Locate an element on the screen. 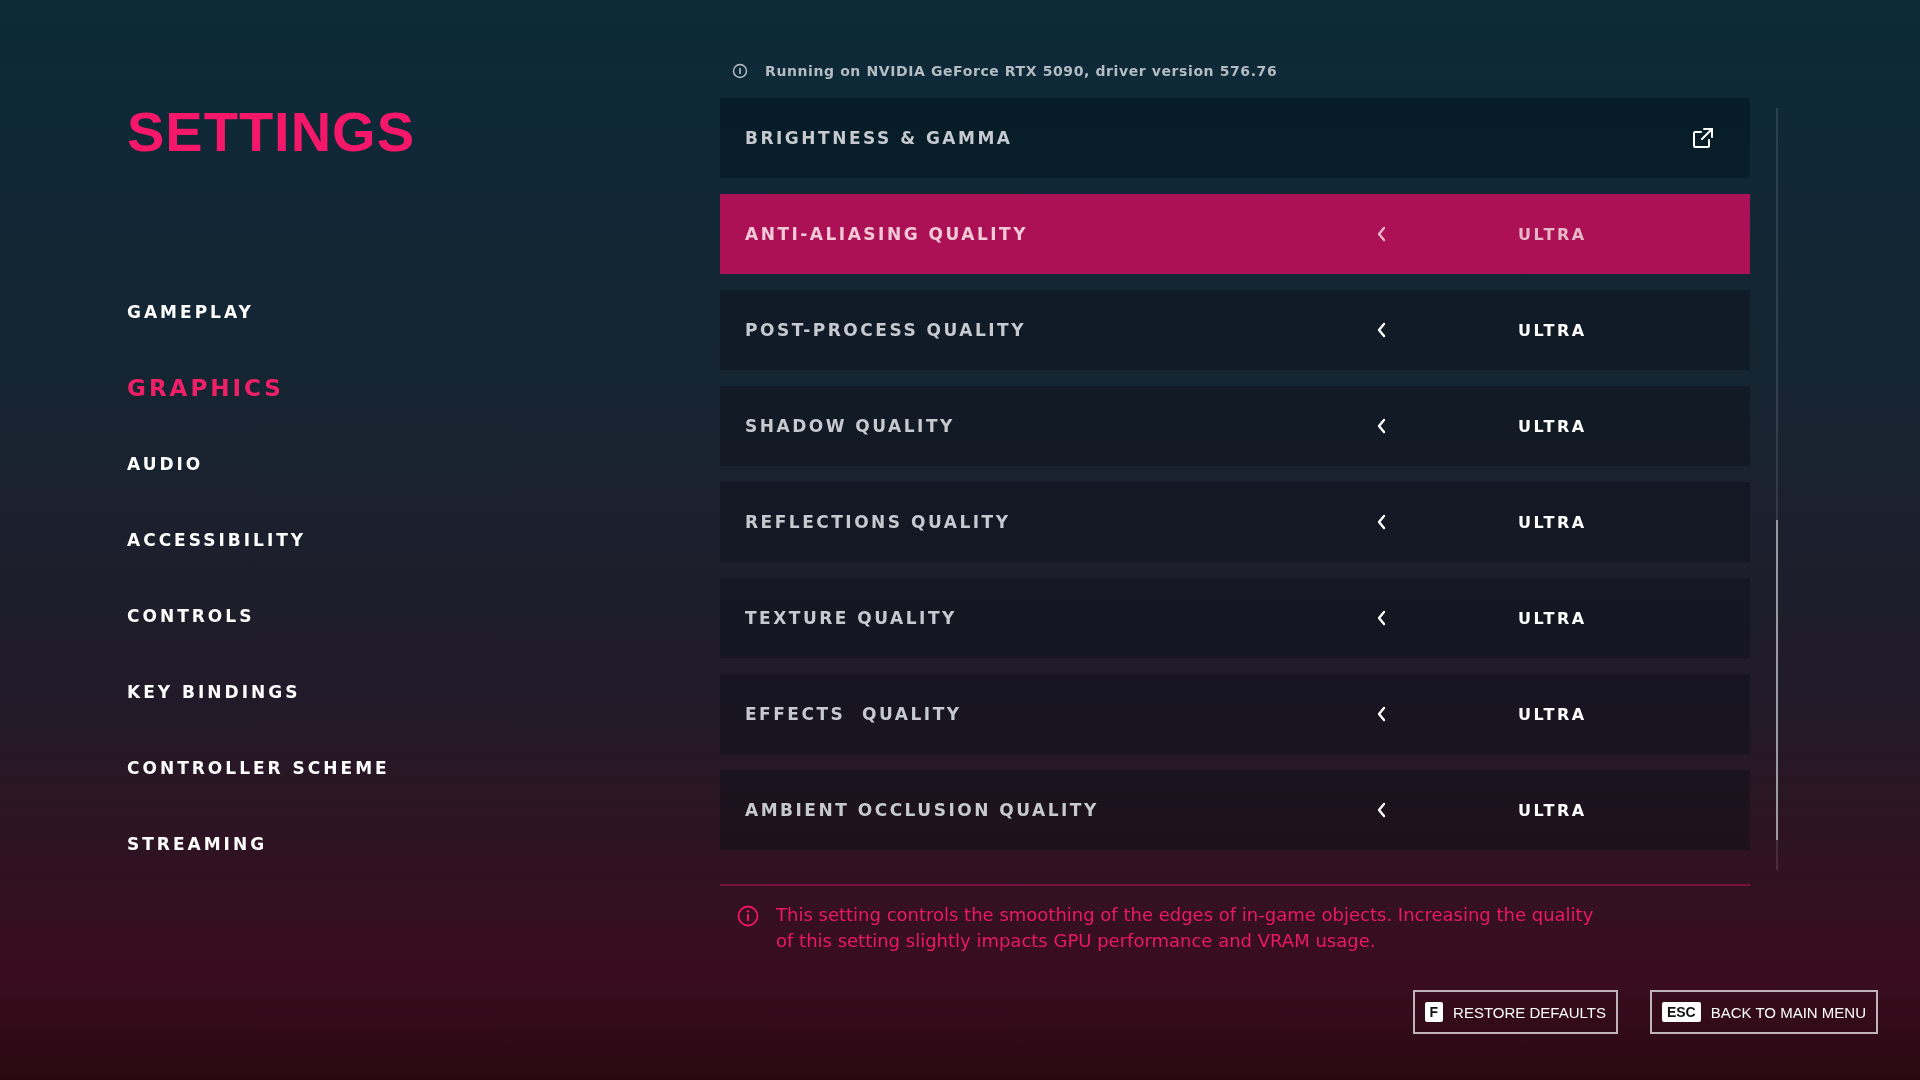 This screenshot has height=1080, width=1920. setting-row: REFLECTIONS QUALITY ULTRA is located at coordinates (1235, 522).